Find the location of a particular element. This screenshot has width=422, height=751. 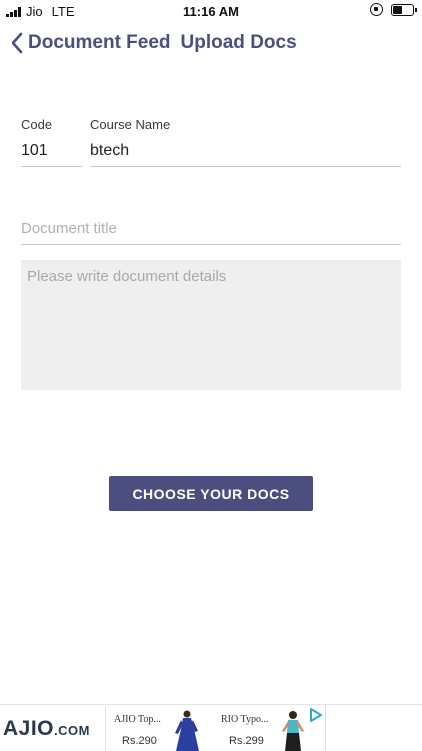

chevron-left-icon is located at coordinates (17, 43).